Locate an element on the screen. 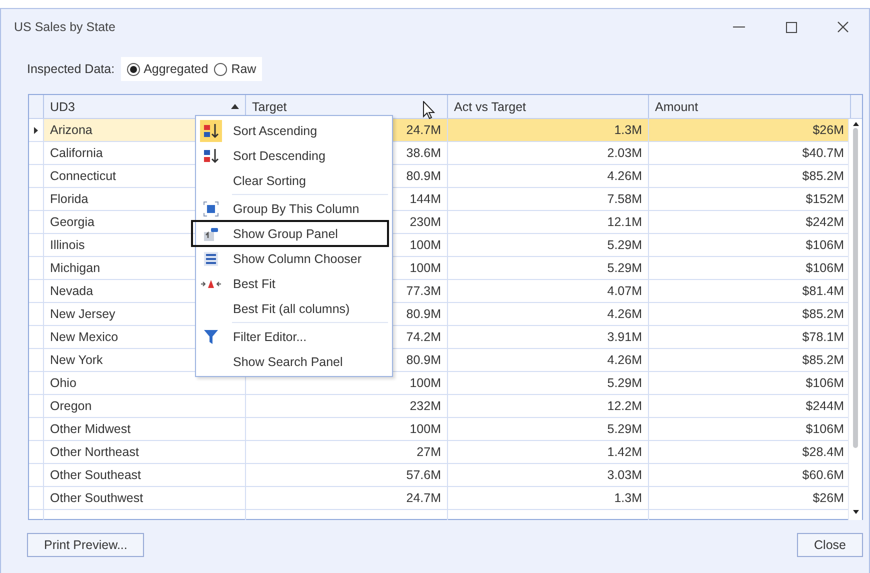 The width and height of the screenshot is (870, 573). table-cell: 232M is located at coordinates (347, 406).